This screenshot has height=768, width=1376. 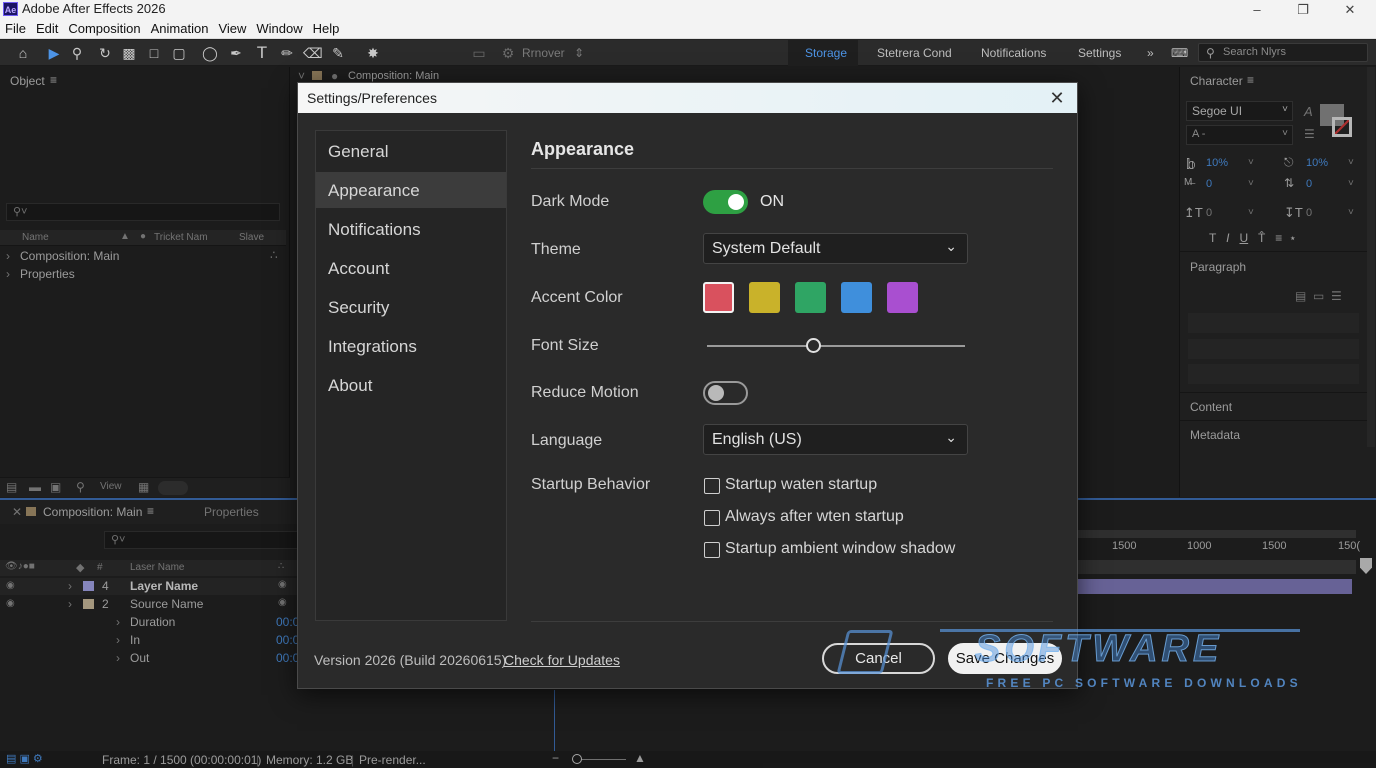 I want to click on puppet-pin-icon: ✸, so click(x=373, y=53).